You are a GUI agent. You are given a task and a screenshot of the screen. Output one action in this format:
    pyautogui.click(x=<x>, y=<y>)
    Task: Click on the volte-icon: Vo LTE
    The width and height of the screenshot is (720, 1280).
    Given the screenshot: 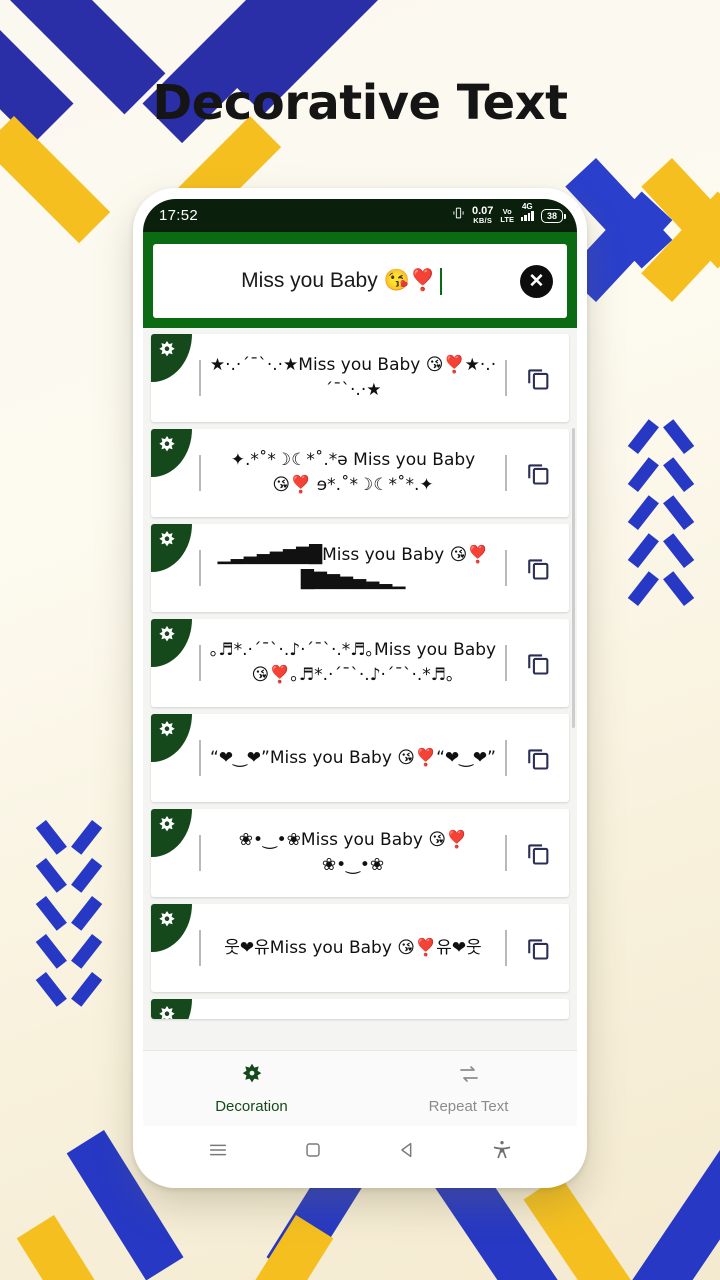 What is the action you would take?
    pyautogui.click(x=507, y=215)
    